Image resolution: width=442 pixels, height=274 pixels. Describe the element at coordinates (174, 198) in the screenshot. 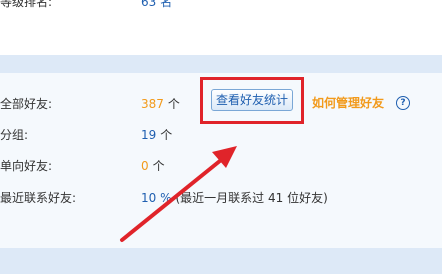

I see `arrow-shaft` at that location.